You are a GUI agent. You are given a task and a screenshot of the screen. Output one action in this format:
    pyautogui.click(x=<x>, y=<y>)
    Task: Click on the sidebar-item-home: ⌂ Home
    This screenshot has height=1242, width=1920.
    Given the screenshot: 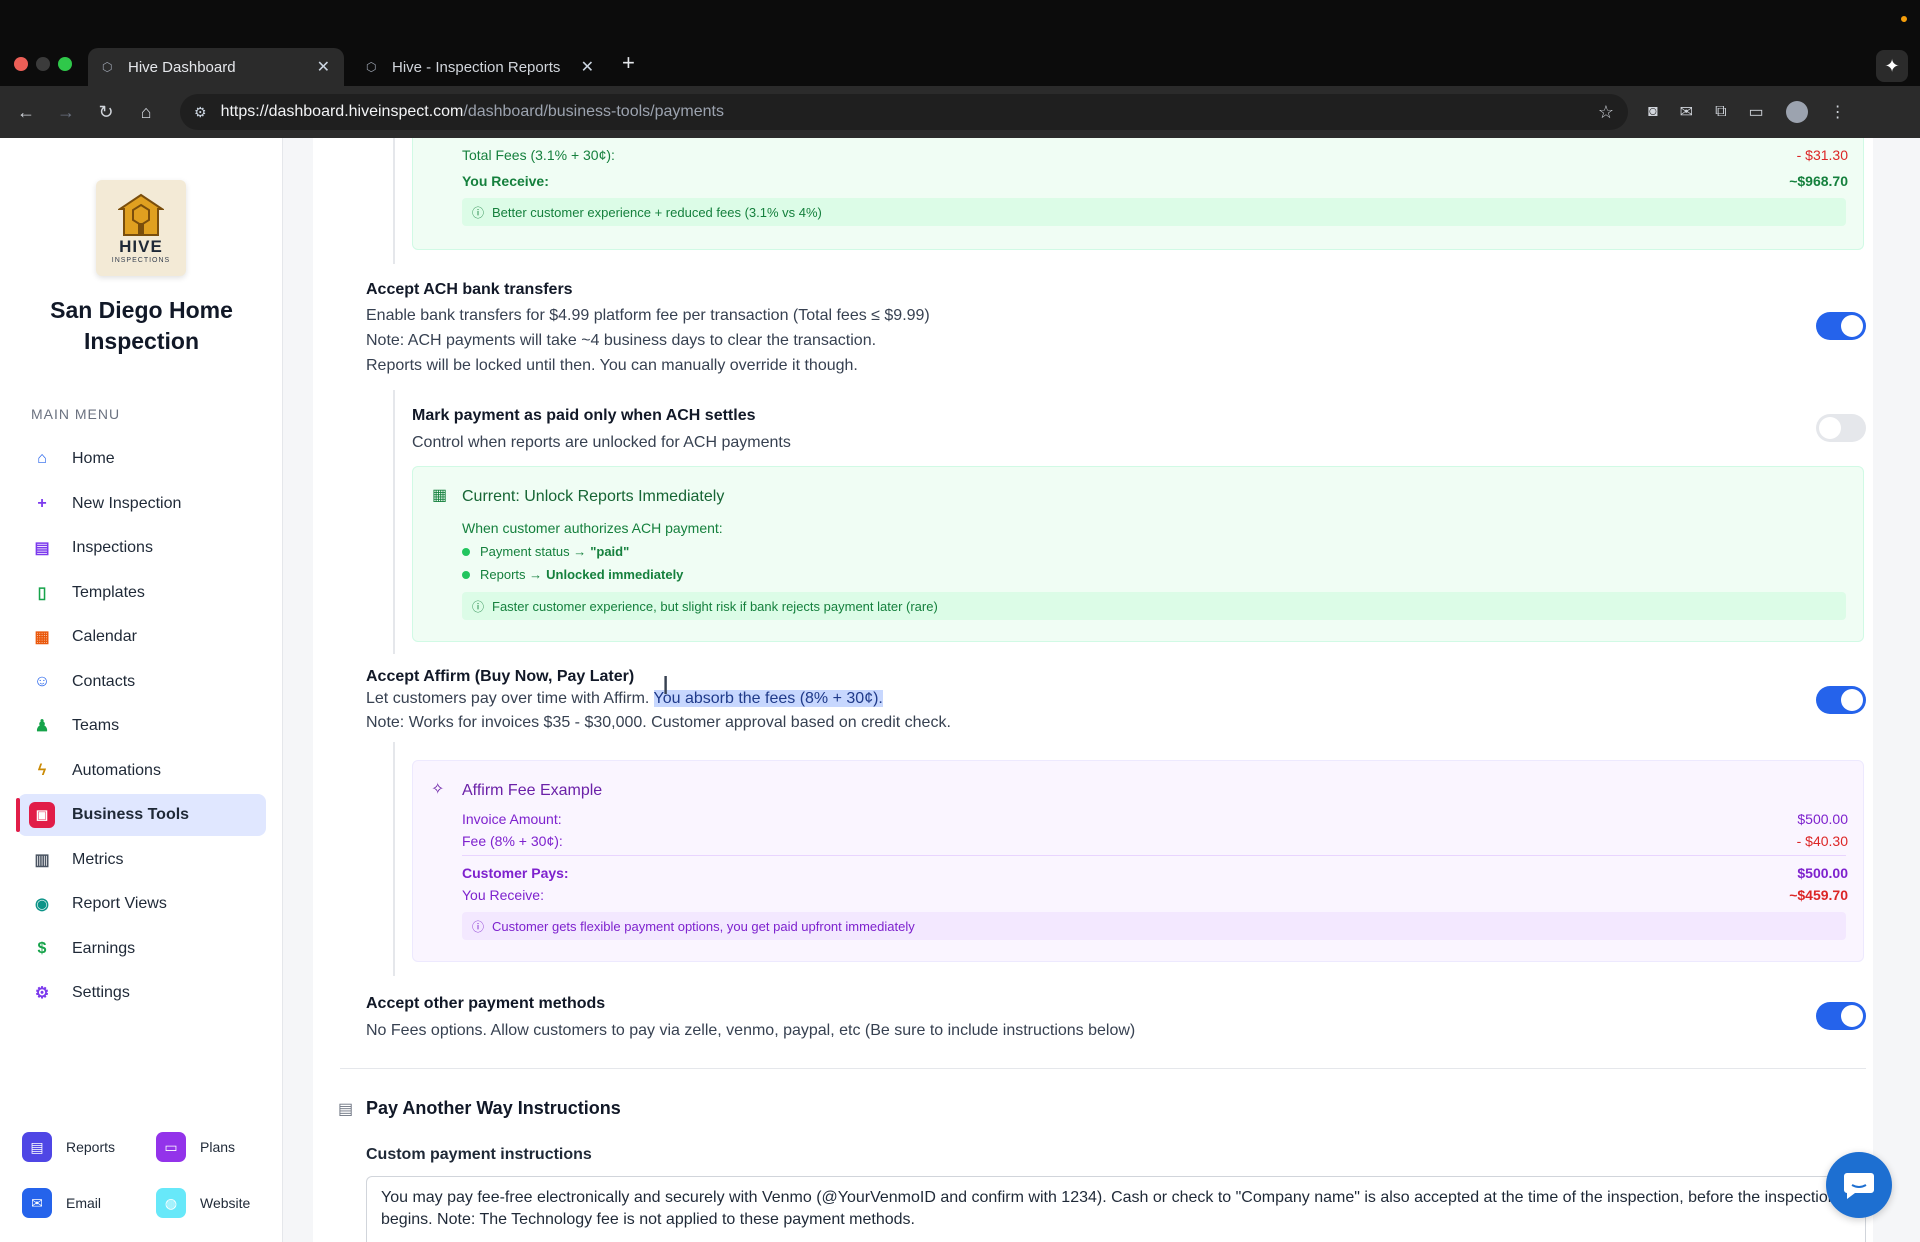 What is the action you would take?
    pyautogui.click(x=142, y=459)
    